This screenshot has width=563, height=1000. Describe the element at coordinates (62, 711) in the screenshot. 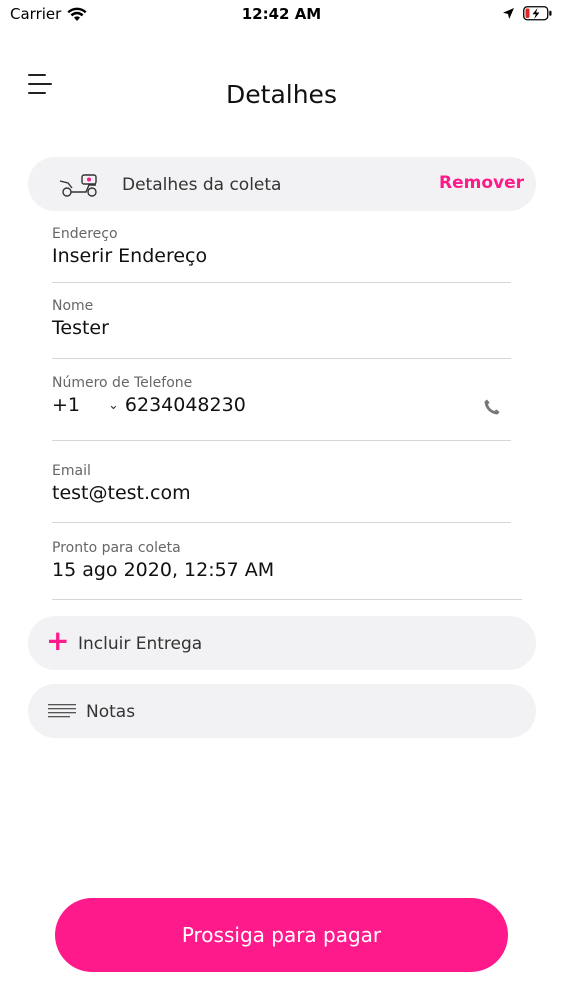

I see `notes-lines-icon` at that location.